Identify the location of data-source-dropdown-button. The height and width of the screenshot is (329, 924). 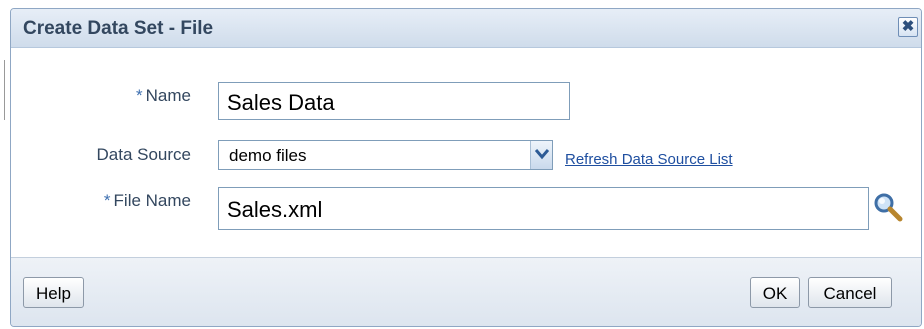
(541, 155).